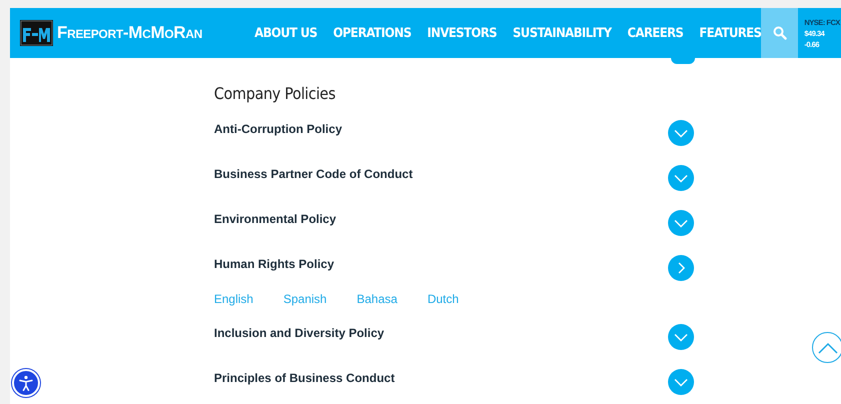 This screenshot has width=841, height=404. Describe the element at coordinates (313, 174) in the screenshot. I see `policy-title: Business Partner Code of Conduct` at that location.